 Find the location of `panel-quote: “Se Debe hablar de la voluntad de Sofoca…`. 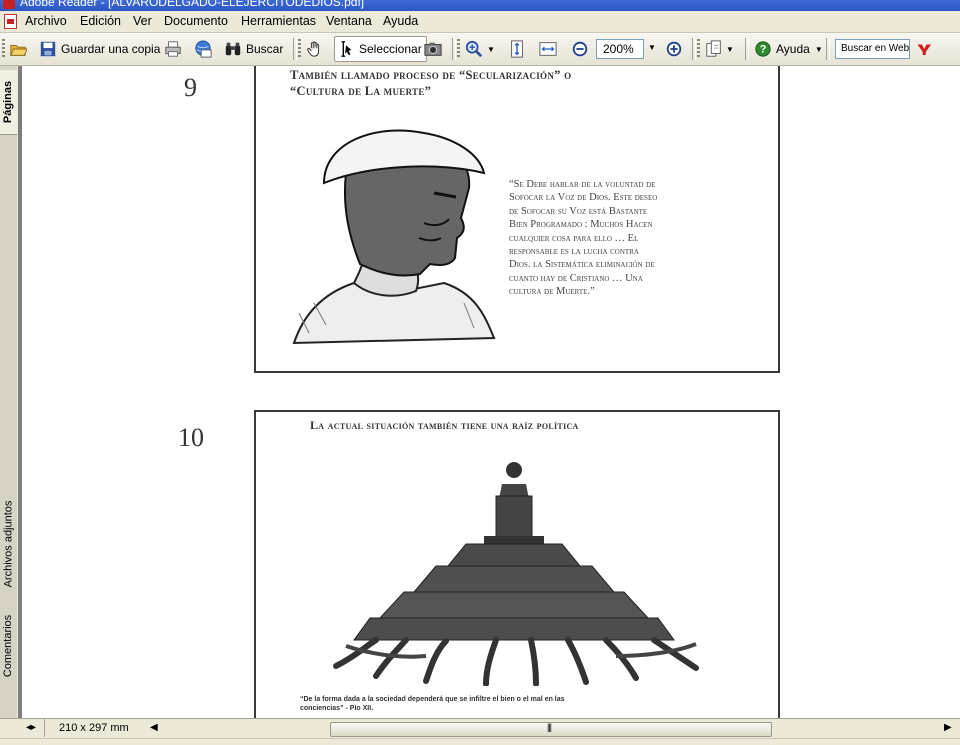

panel-quote: “Se Debe hablar de la voluntad de Sofoca… is located at coordinates (629, 238).